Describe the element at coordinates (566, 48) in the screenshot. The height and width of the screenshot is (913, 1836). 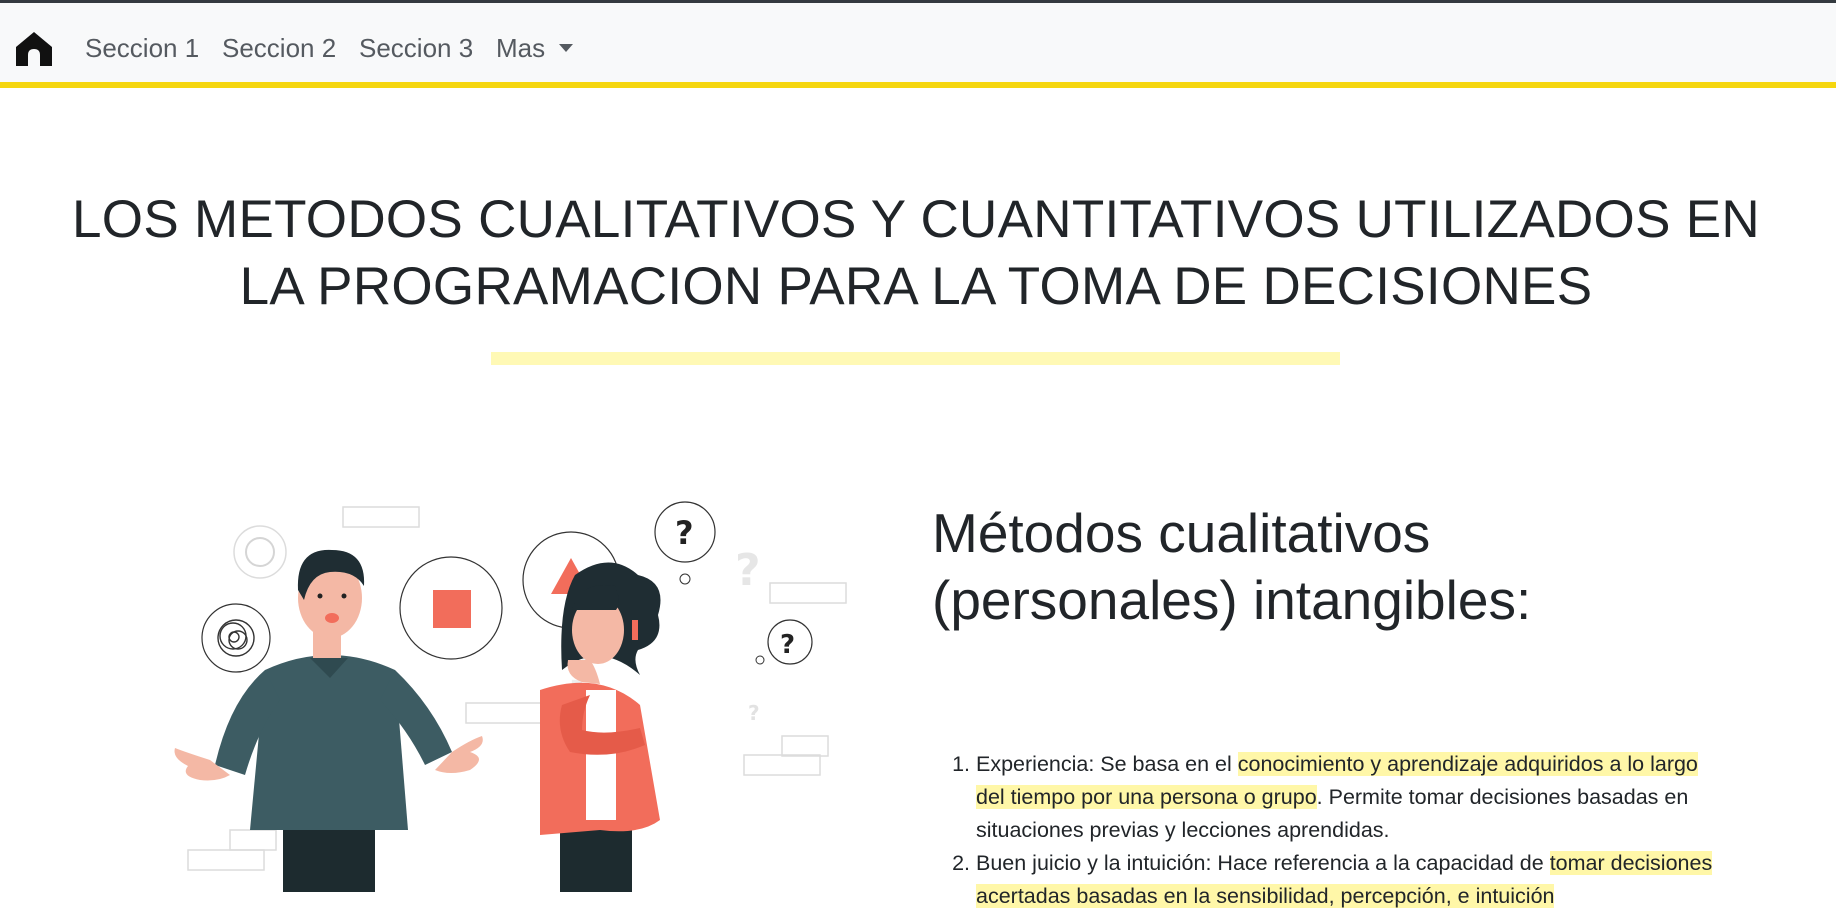
I see `caret-down-icon` at that location.